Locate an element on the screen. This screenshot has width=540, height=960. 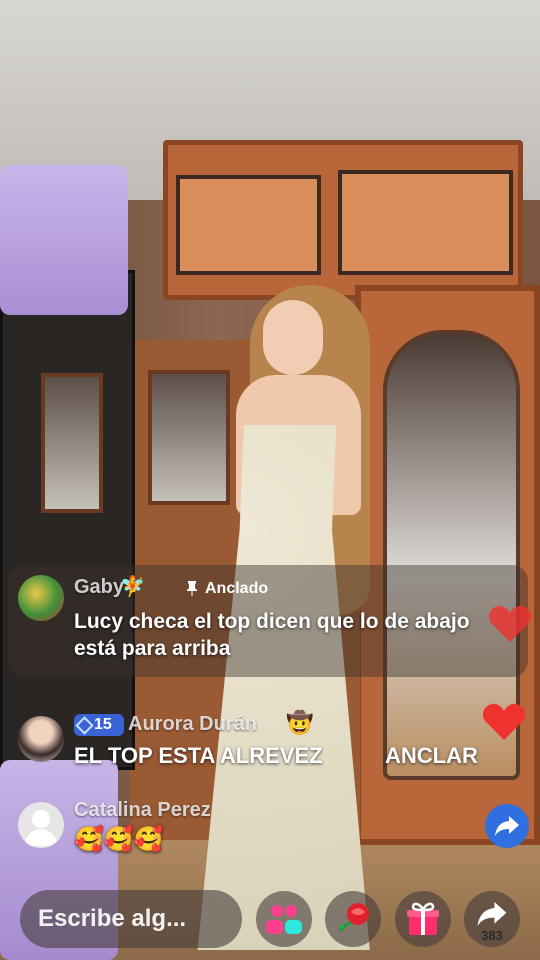
guests-icon is located at coordinates (284, 919).